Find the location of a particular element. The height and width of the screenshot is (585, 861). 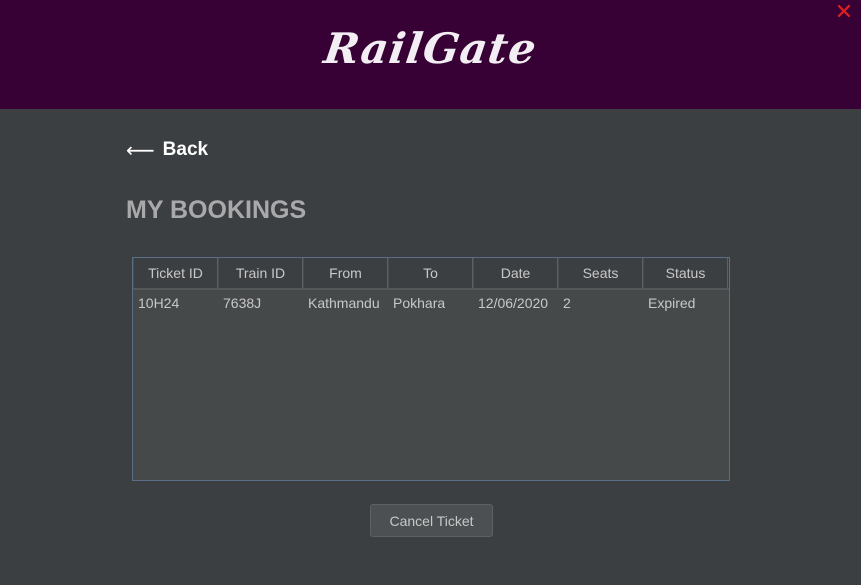

back-label: Back is located at coordinates (185, 149).